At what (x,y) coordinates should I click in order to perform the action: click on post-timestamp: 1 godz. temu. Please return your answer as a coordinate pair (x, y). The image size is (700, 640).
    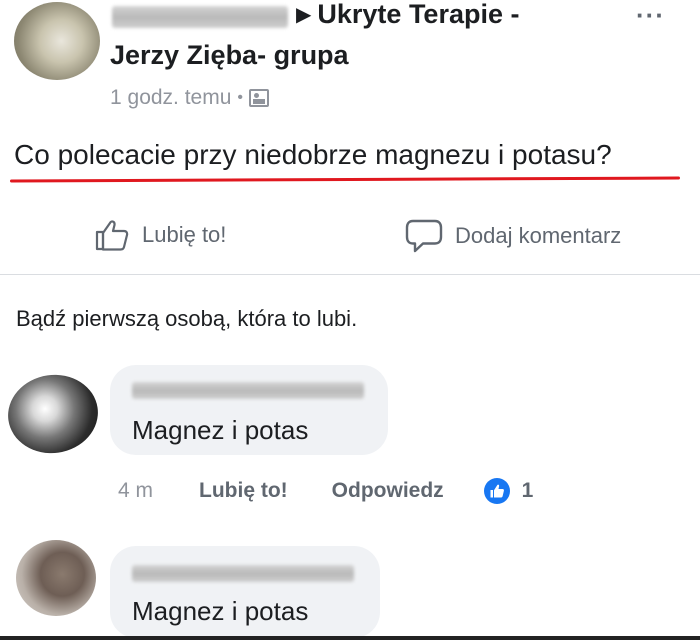
    Looking at the image, I should click on (170, 98).